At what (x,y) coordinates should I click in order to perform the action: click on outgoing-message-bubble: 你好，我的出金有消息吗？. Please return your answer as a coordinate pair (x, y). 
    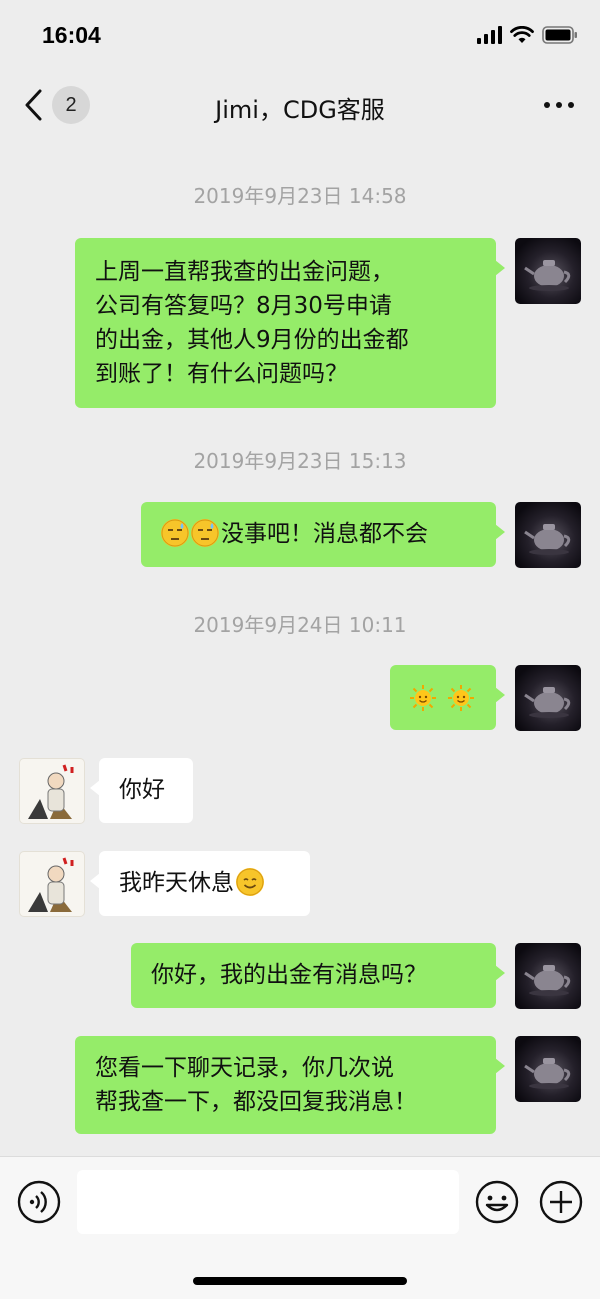
    Looking at the image, I should click on (318, 975).